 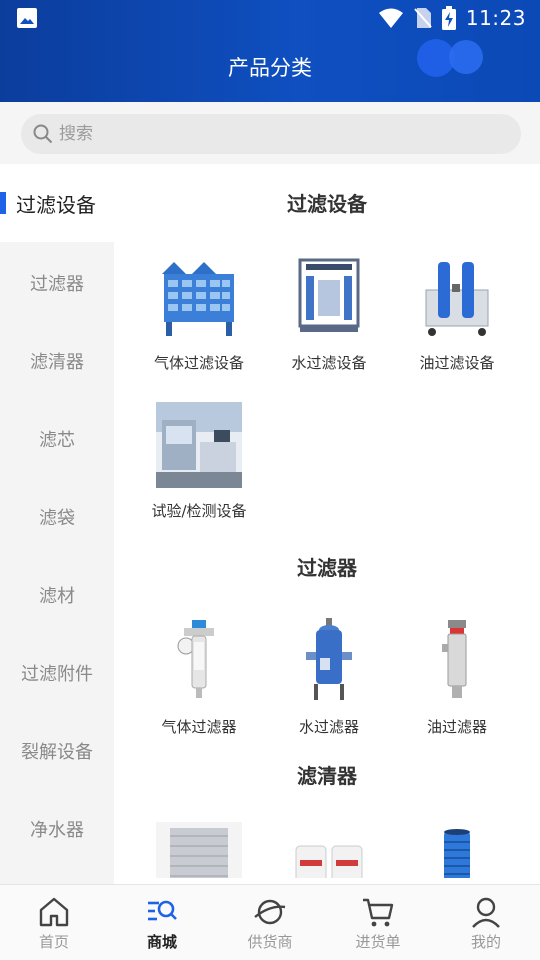 I want to click on oil-filter-image, so click(x=454, y=659).